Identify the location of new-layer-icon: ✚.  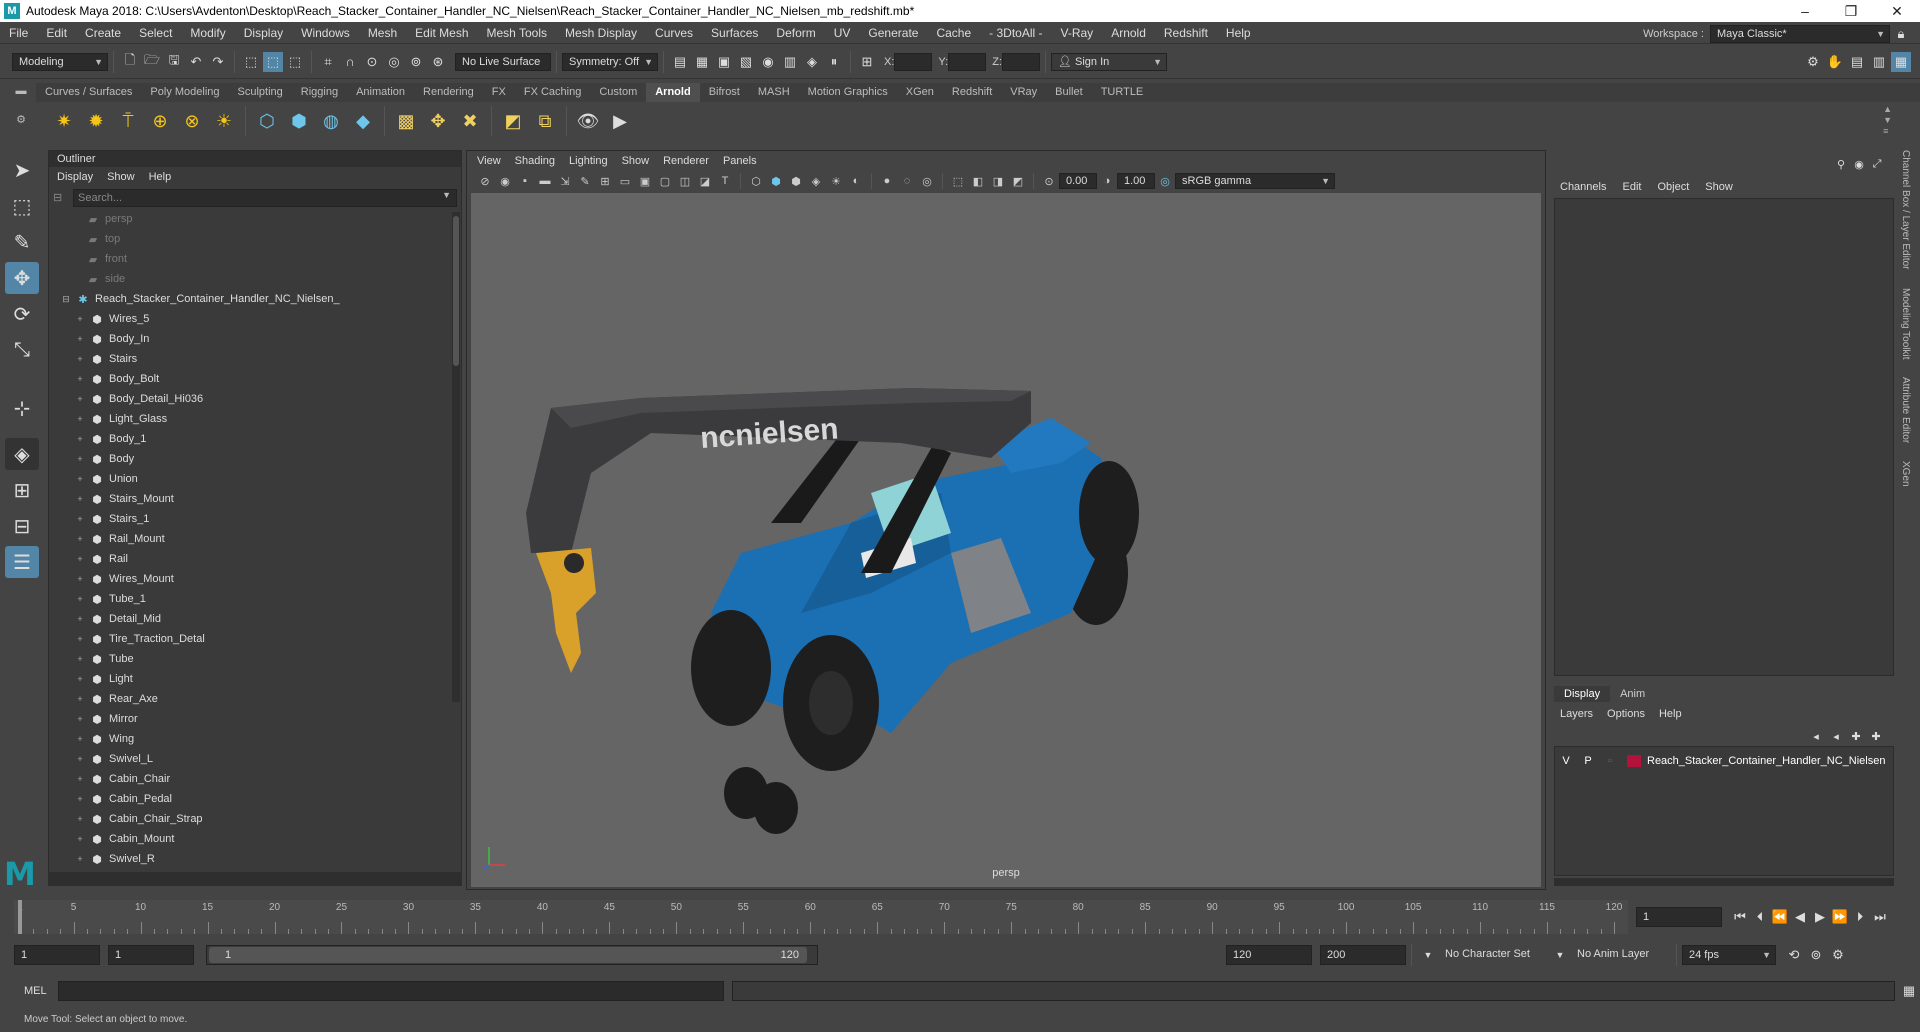
(1856, 736).